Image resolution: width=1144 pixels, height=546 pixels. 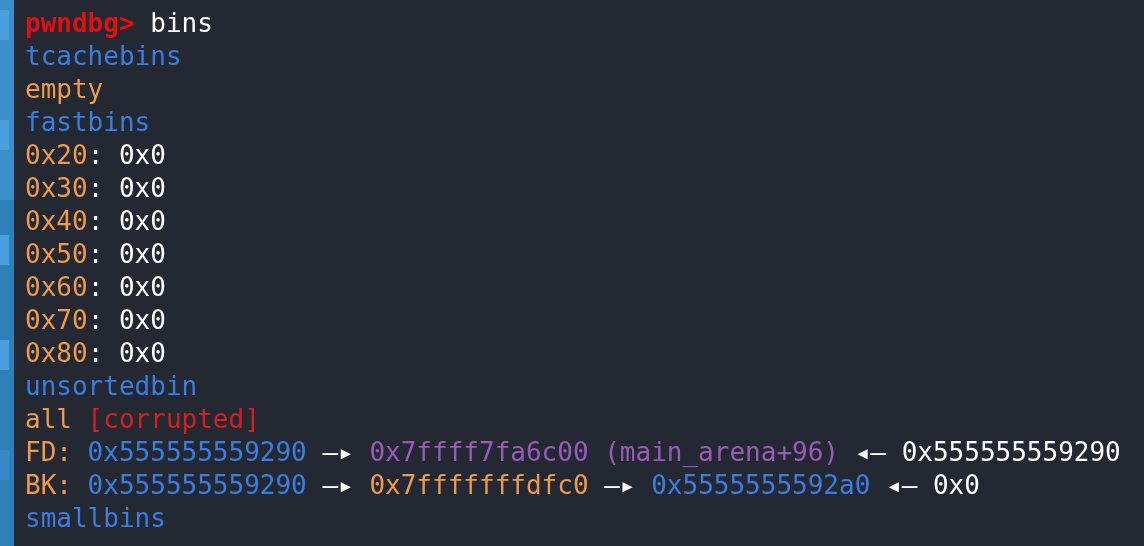 I want to click on output-line: 0x50: 0x0, so click(x=95, y=254).